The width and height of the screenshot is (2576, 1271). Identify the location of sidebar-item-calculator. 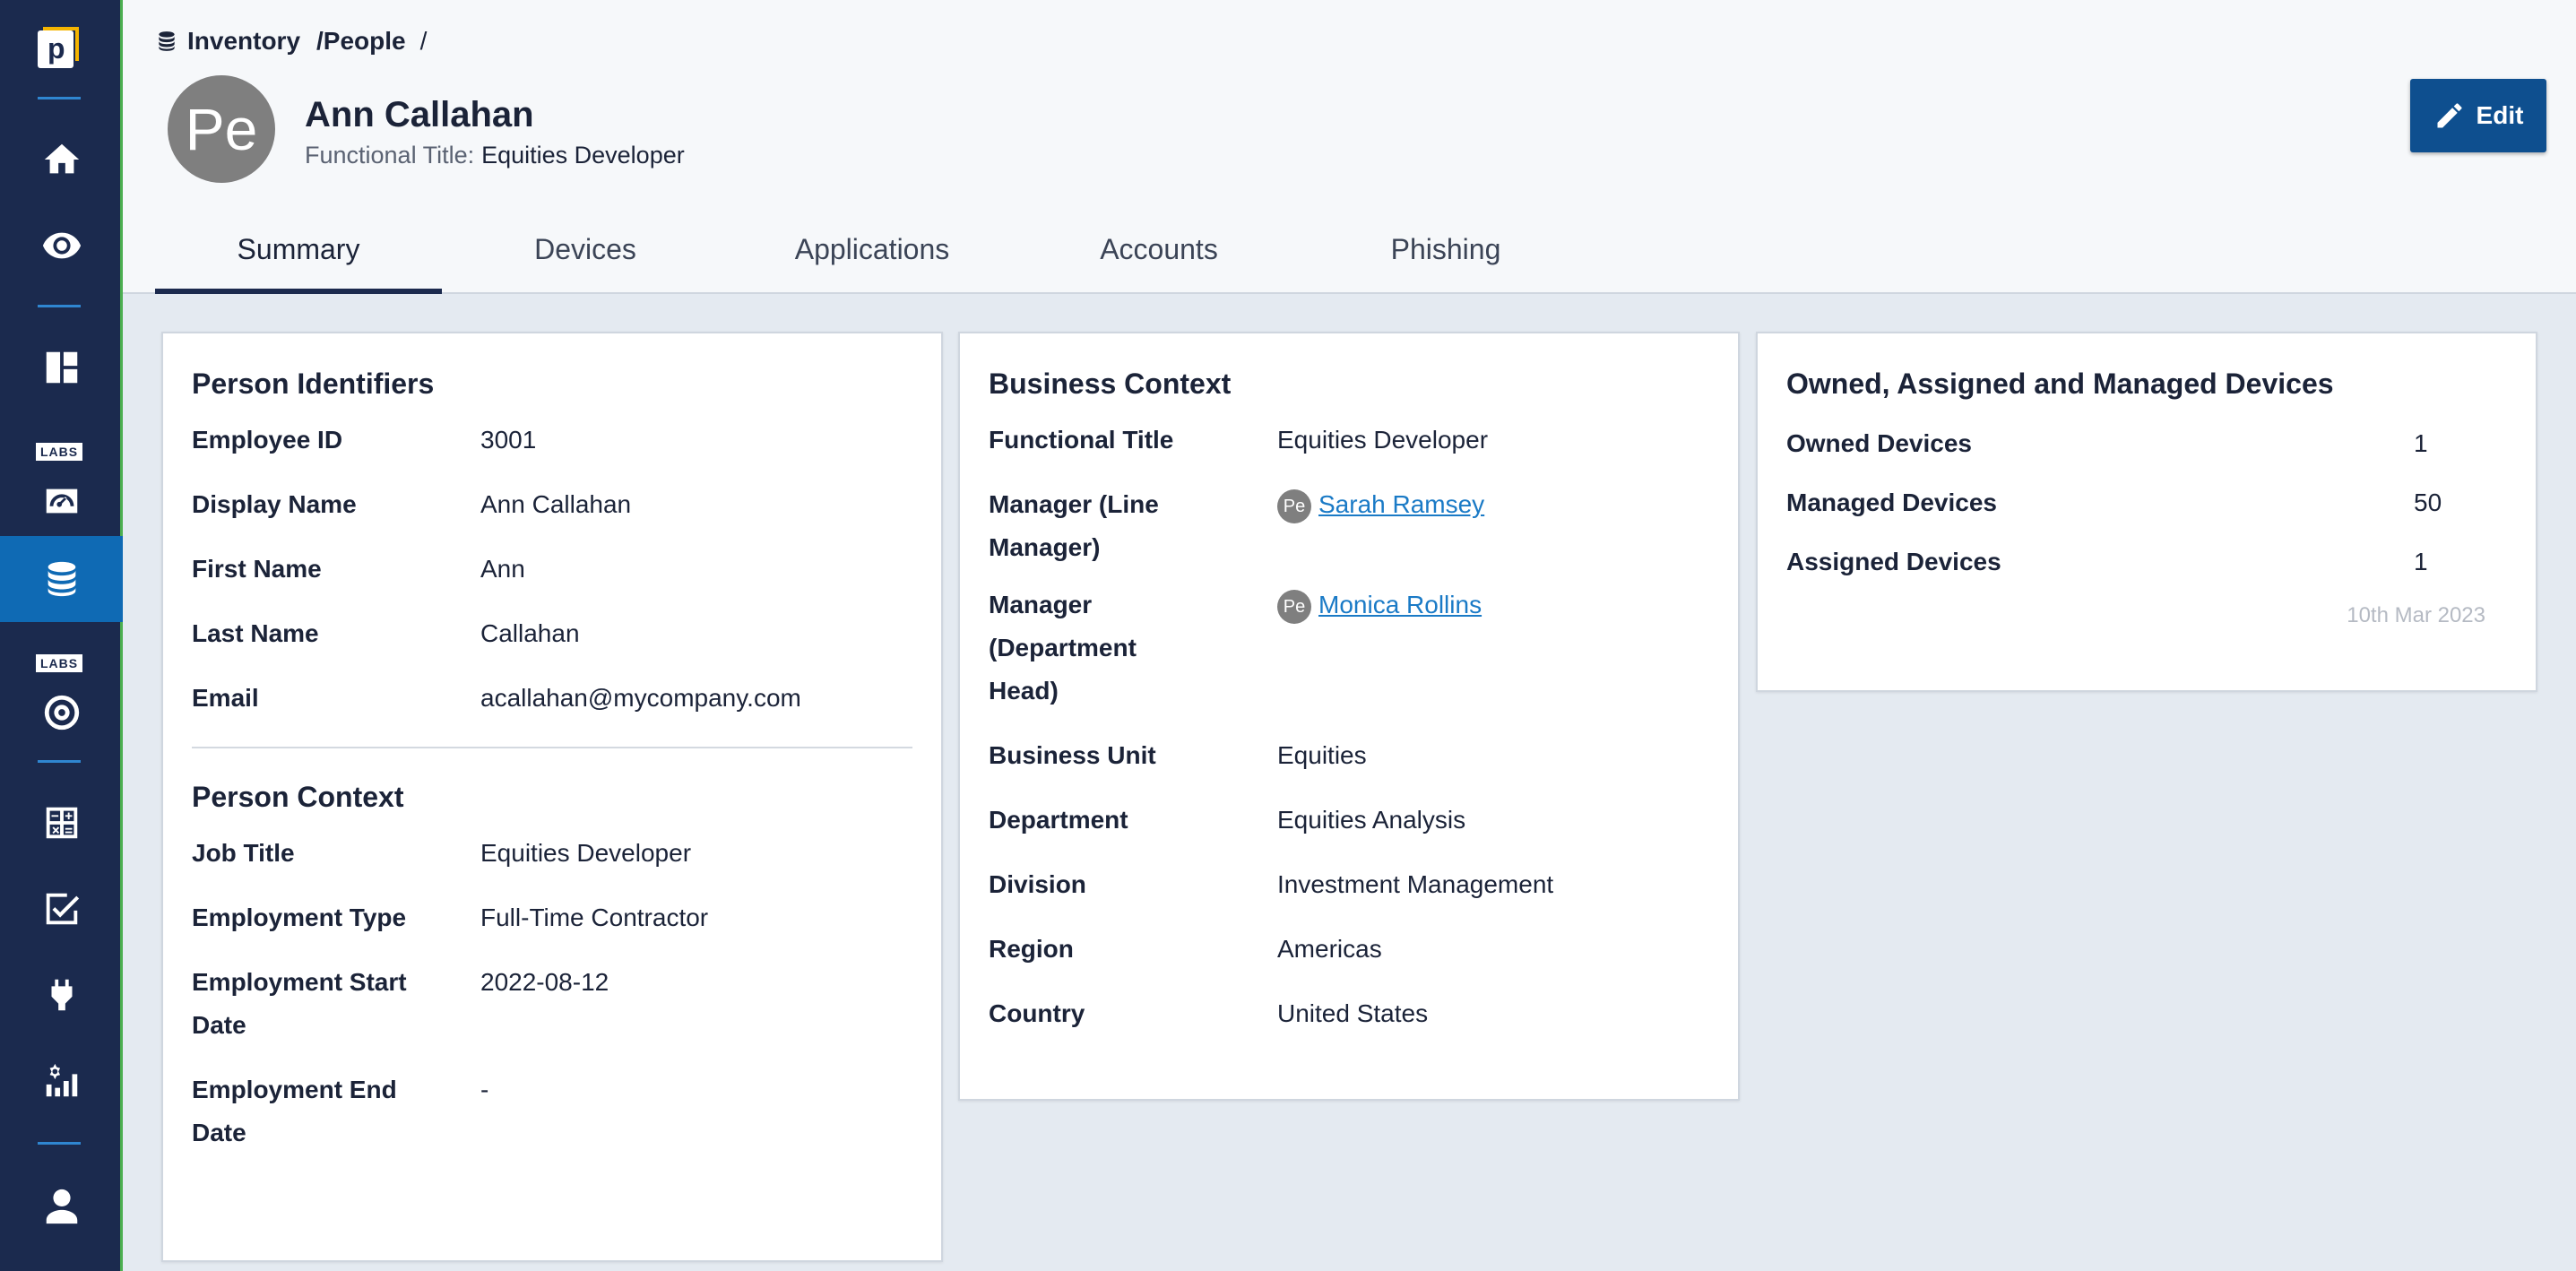
(61, 823).